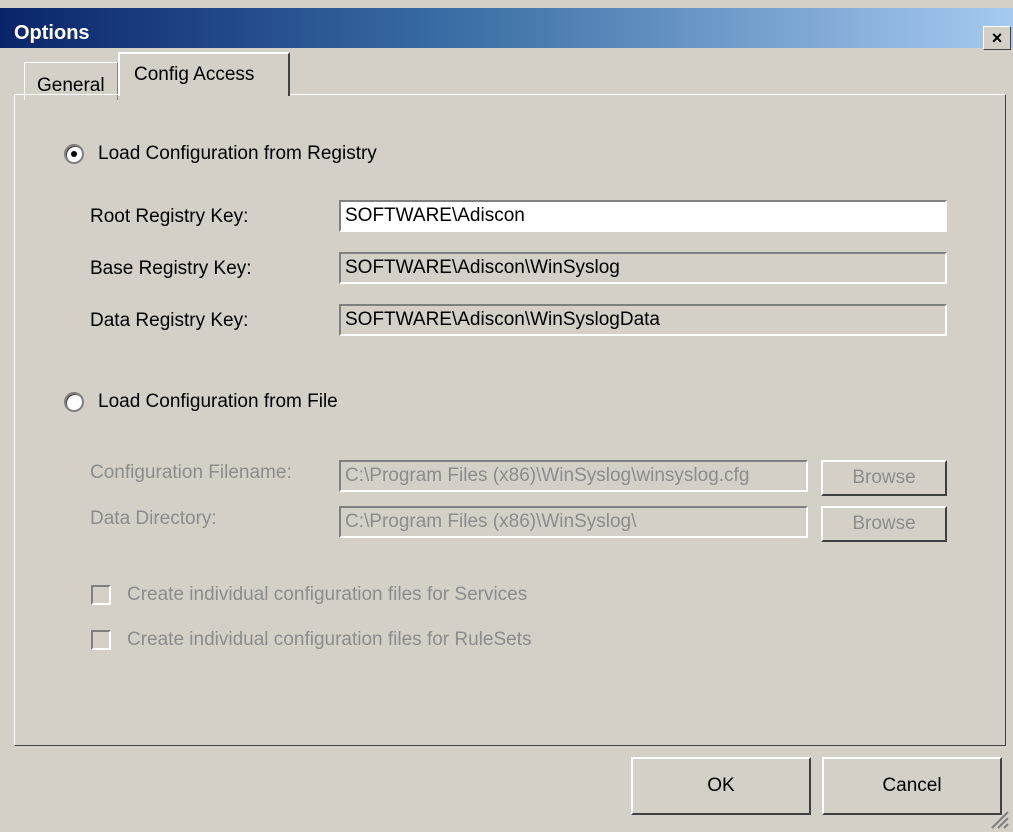 This screenshot has height=832, width=1013. What do you see at coordinates (101, 640) in the screenshot?
I see `rulesets-checkbox` at bounding box center [101, 640].